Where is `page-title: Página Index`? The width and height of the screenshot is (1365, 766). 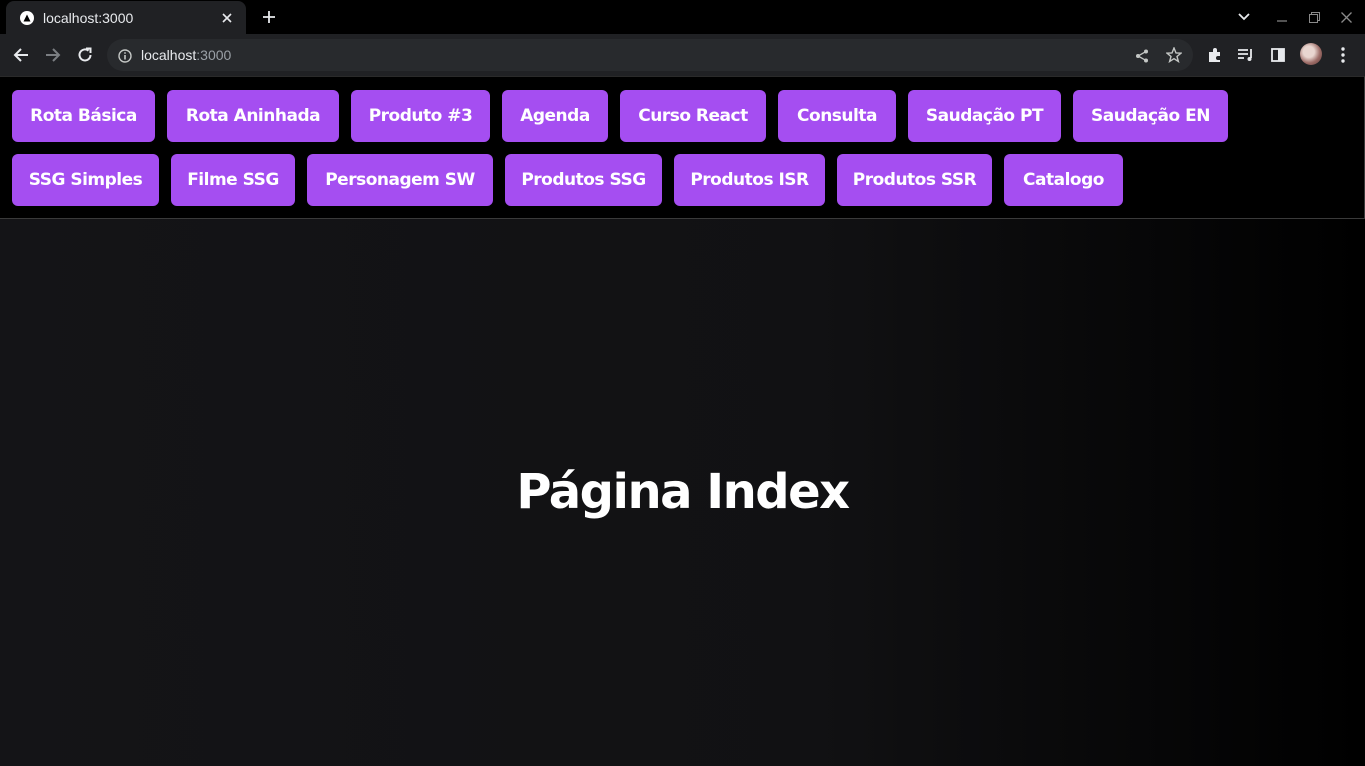
page-title: Página Index is located at coordinates (683, 492).